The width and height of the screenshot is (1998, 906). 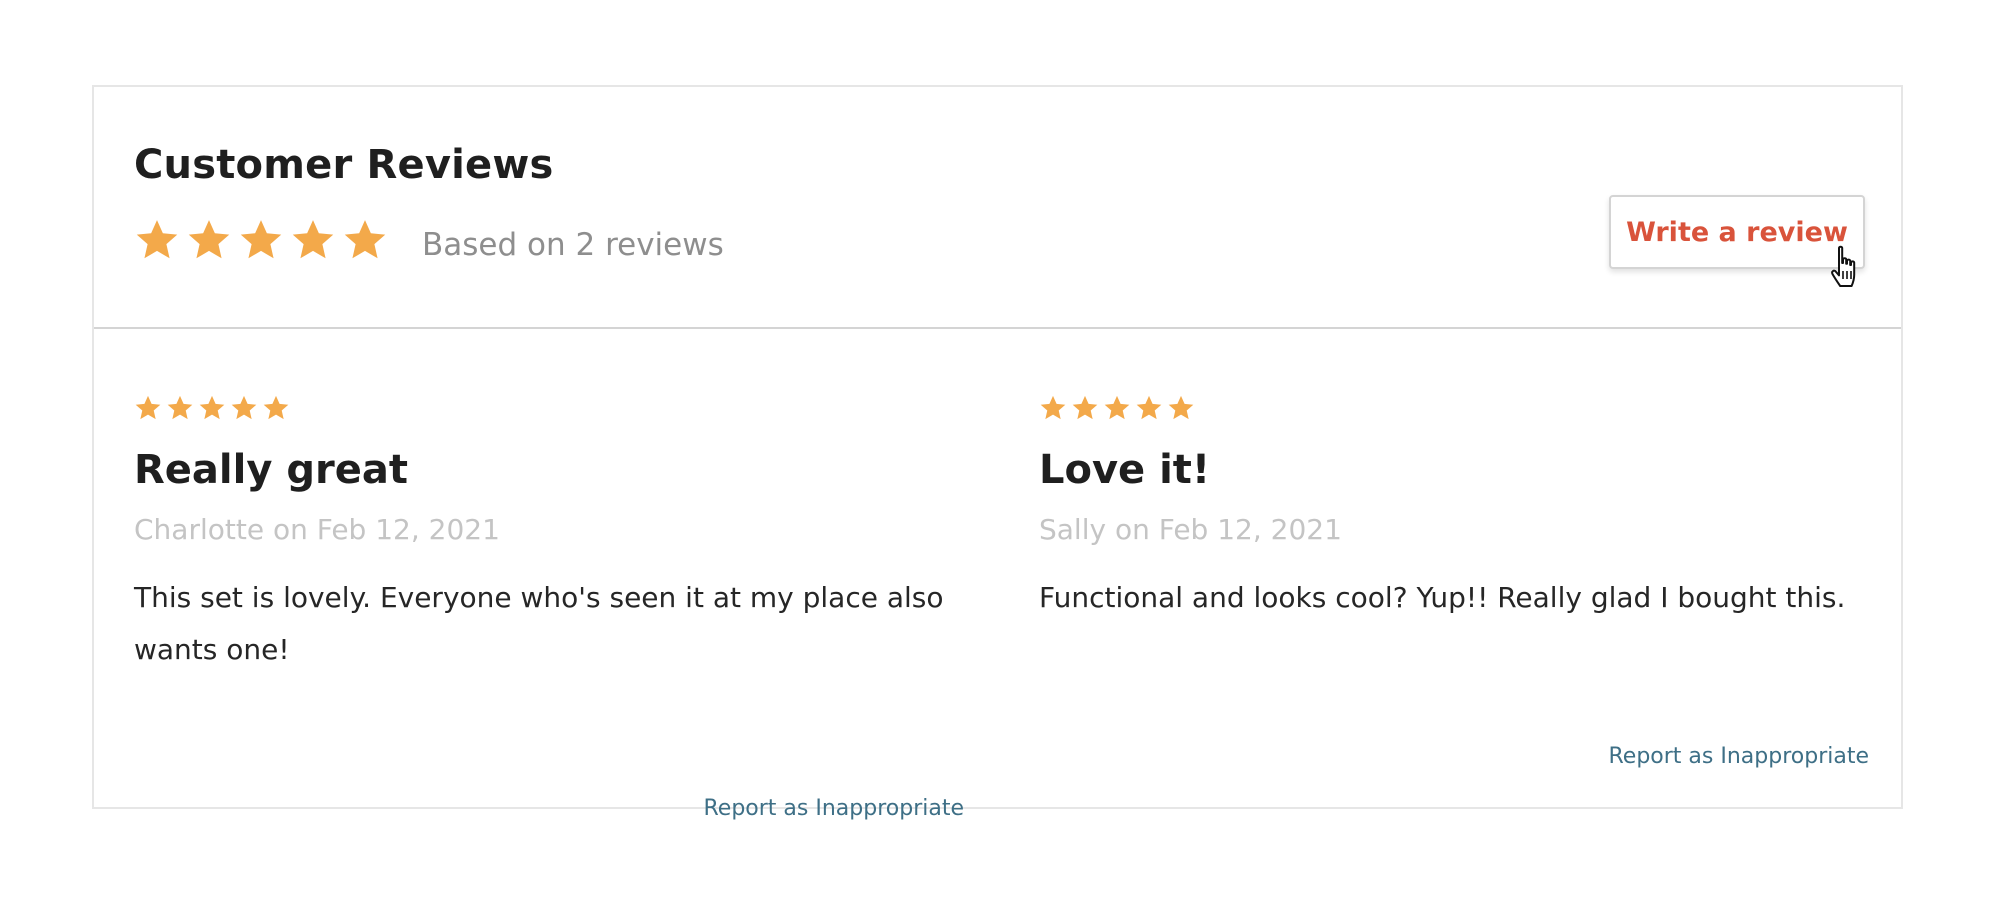 I want to click on write-review-button: Write a review, so click(x=1737, y=232).